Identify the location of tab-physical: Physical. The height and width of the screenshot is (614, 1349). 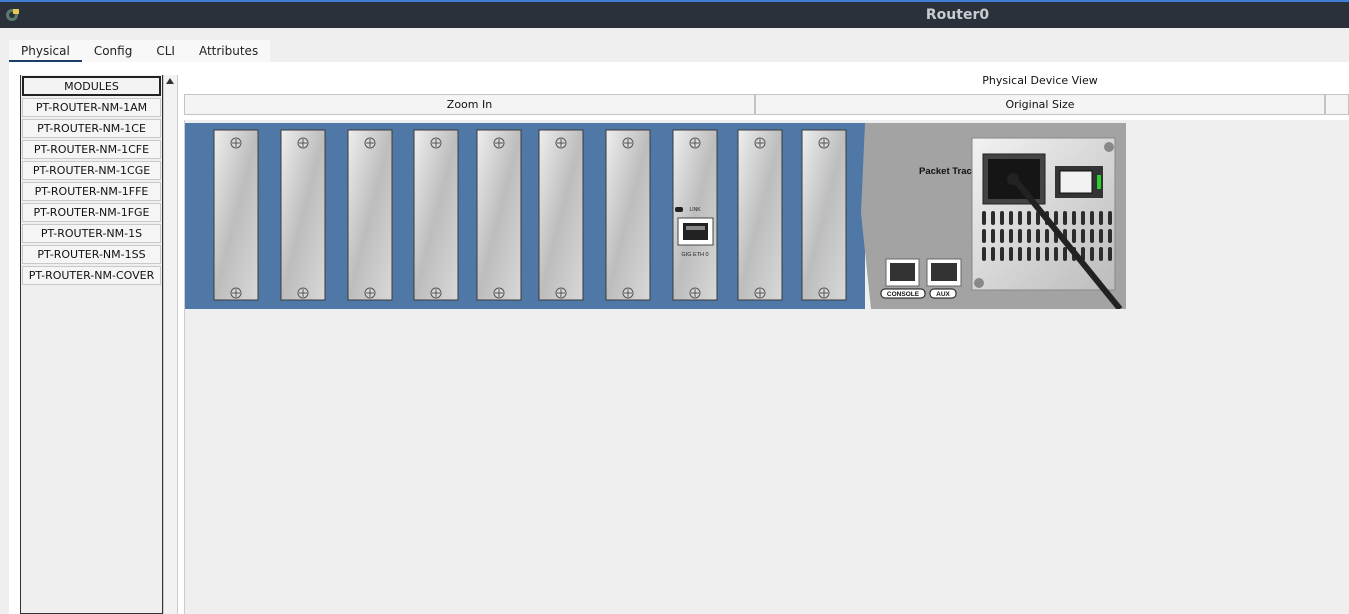
(45, 51).